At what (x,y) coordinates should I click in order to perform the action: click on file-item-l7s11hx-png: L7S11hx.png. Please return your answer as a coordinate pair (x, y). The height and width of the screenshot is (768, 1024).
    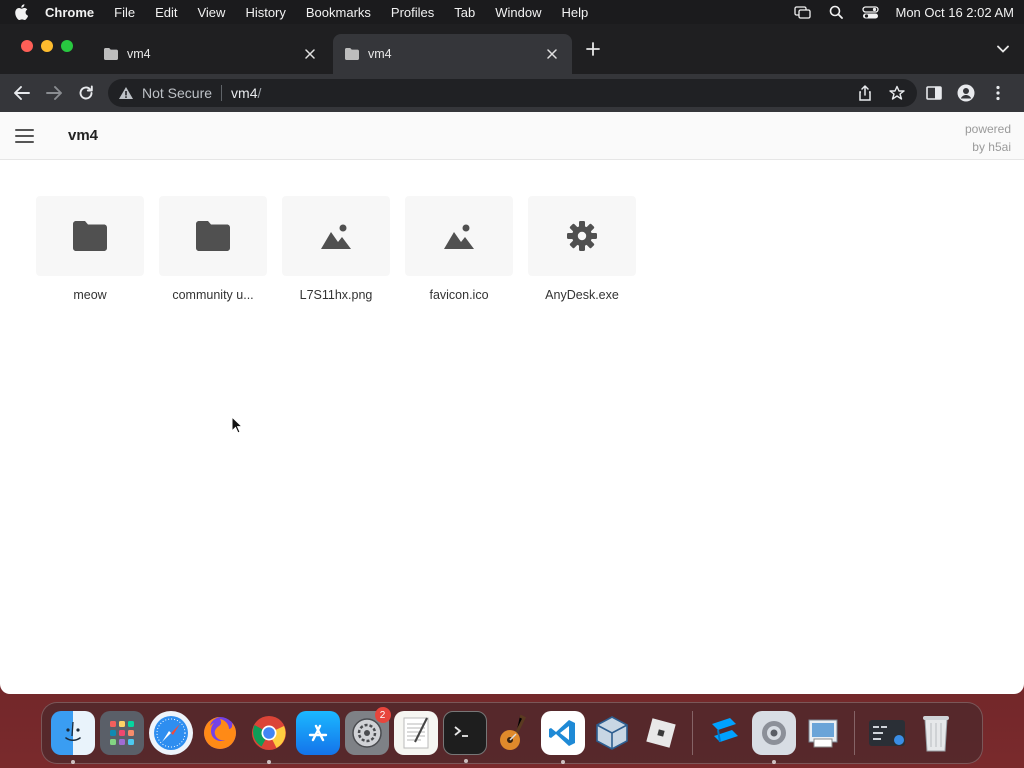
    Looking at the image, I should click on (336, 249).